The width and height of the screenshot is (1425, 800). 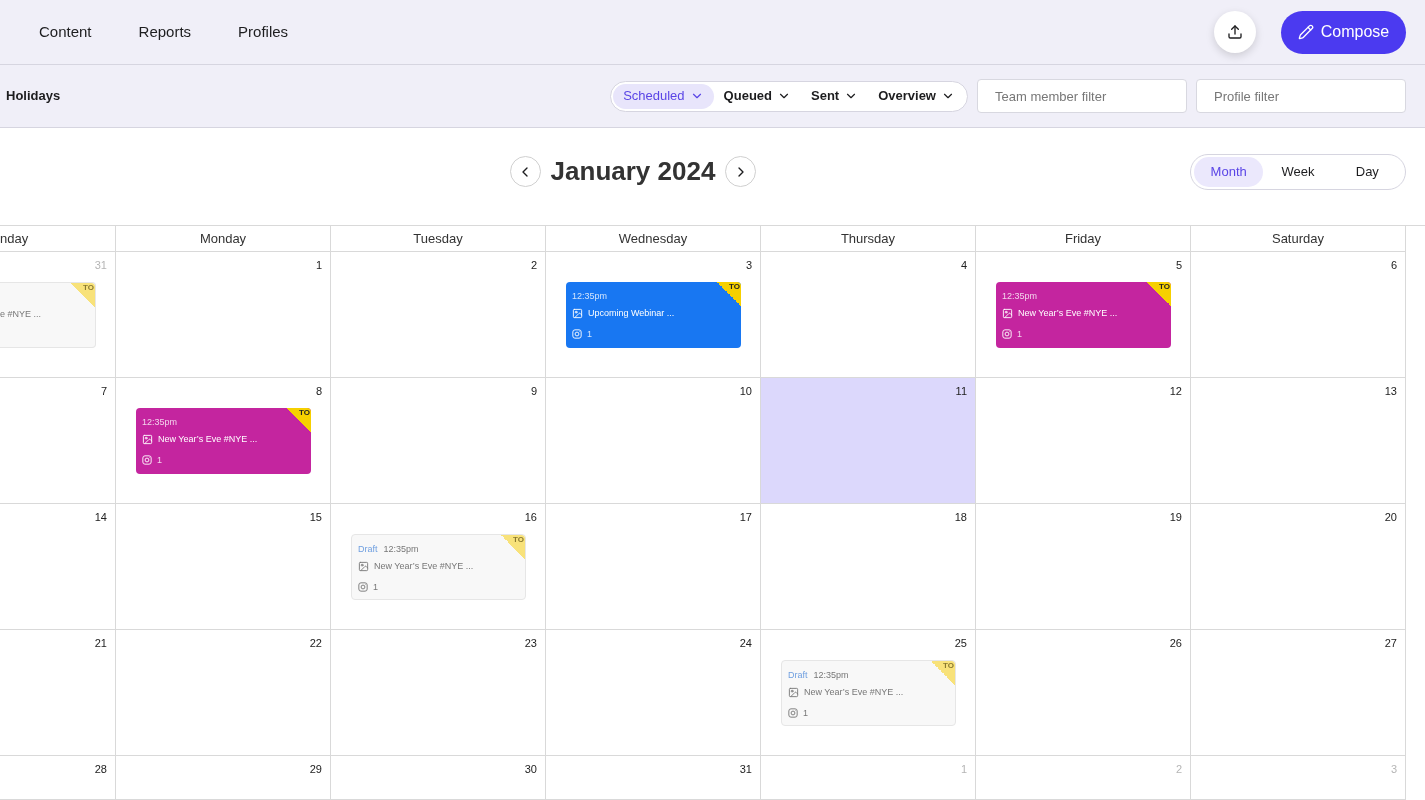 I want to click on day-cell: 9, so click(x=438, y=441).